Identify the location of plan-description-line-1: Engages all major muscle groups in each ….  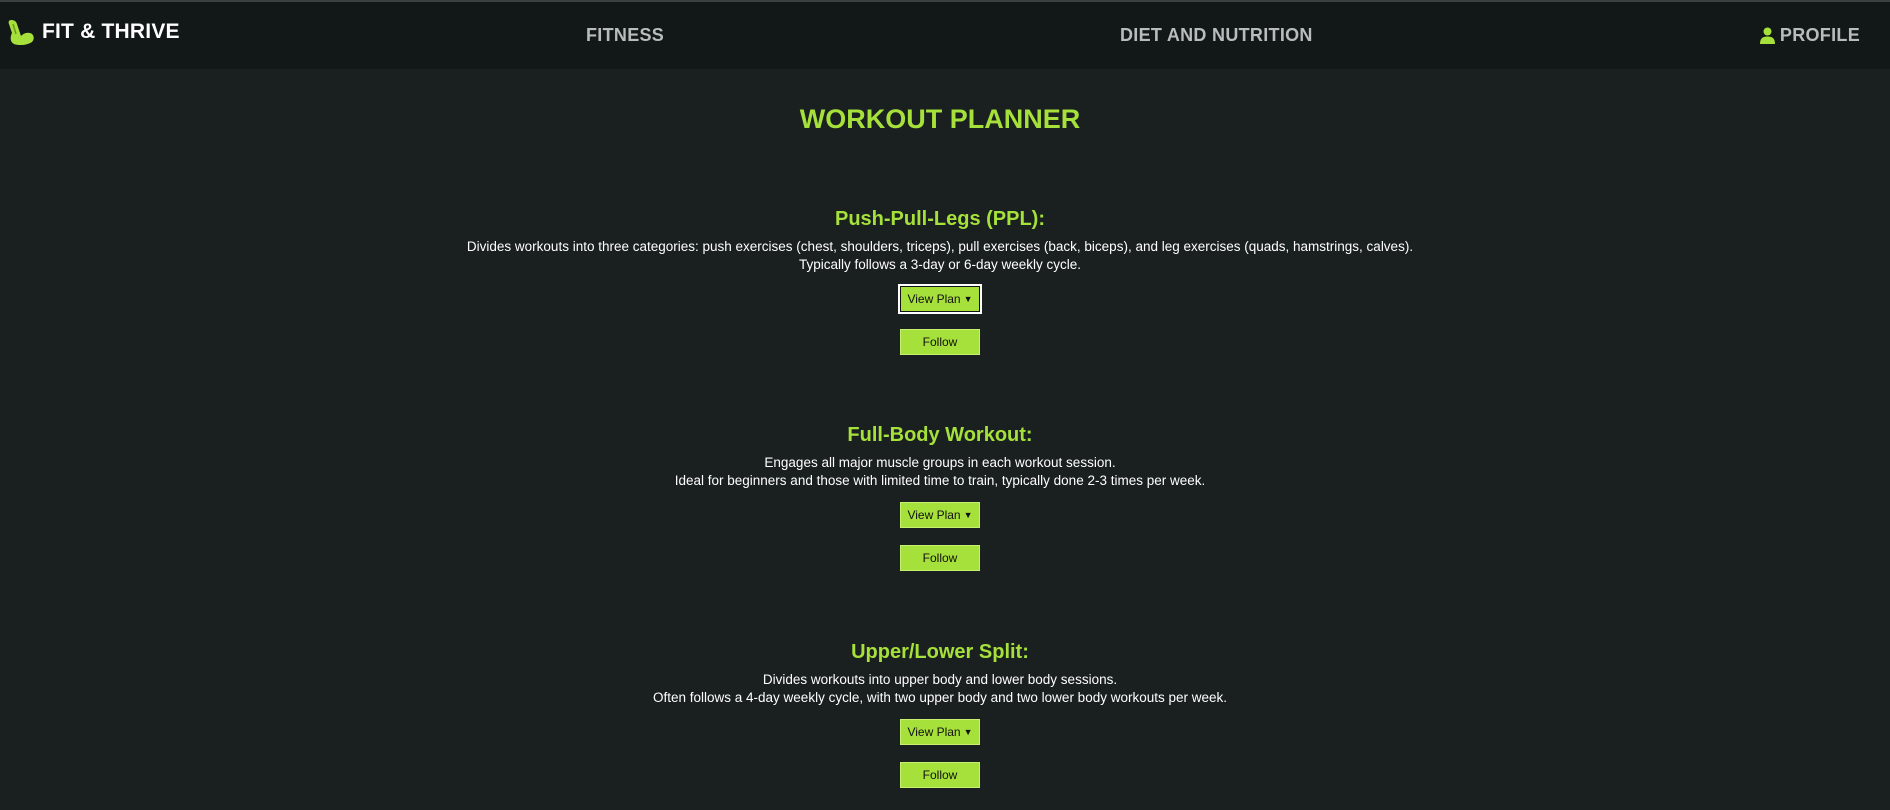
(940, 462).